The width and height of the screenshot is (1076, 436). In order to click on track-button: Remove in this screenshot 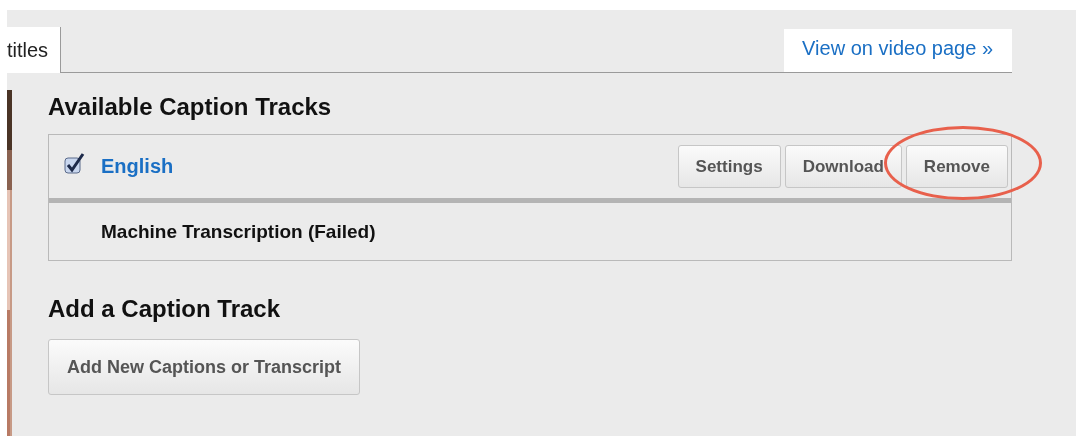, I will do `click(956, 166)`.